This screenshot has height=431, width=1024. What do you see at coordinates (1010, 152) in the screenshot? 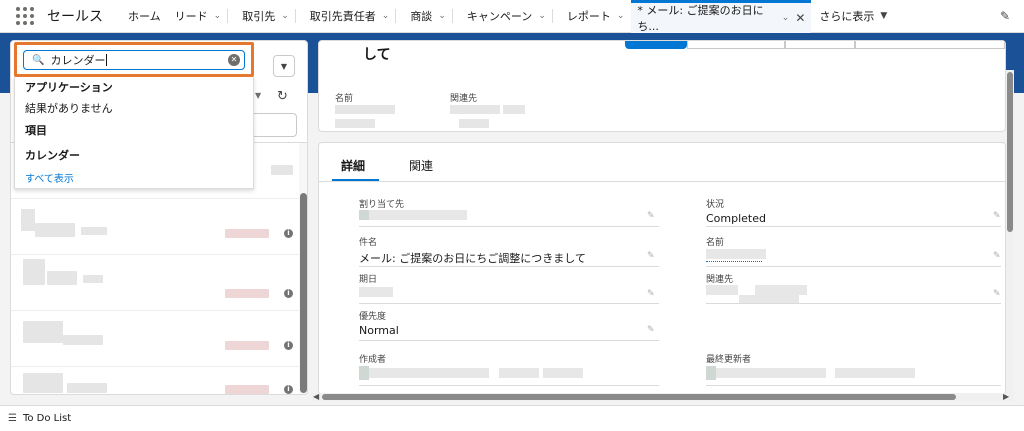
I see `page-vertical-scrollbar-thumb` at bounding box center [1010, 152].